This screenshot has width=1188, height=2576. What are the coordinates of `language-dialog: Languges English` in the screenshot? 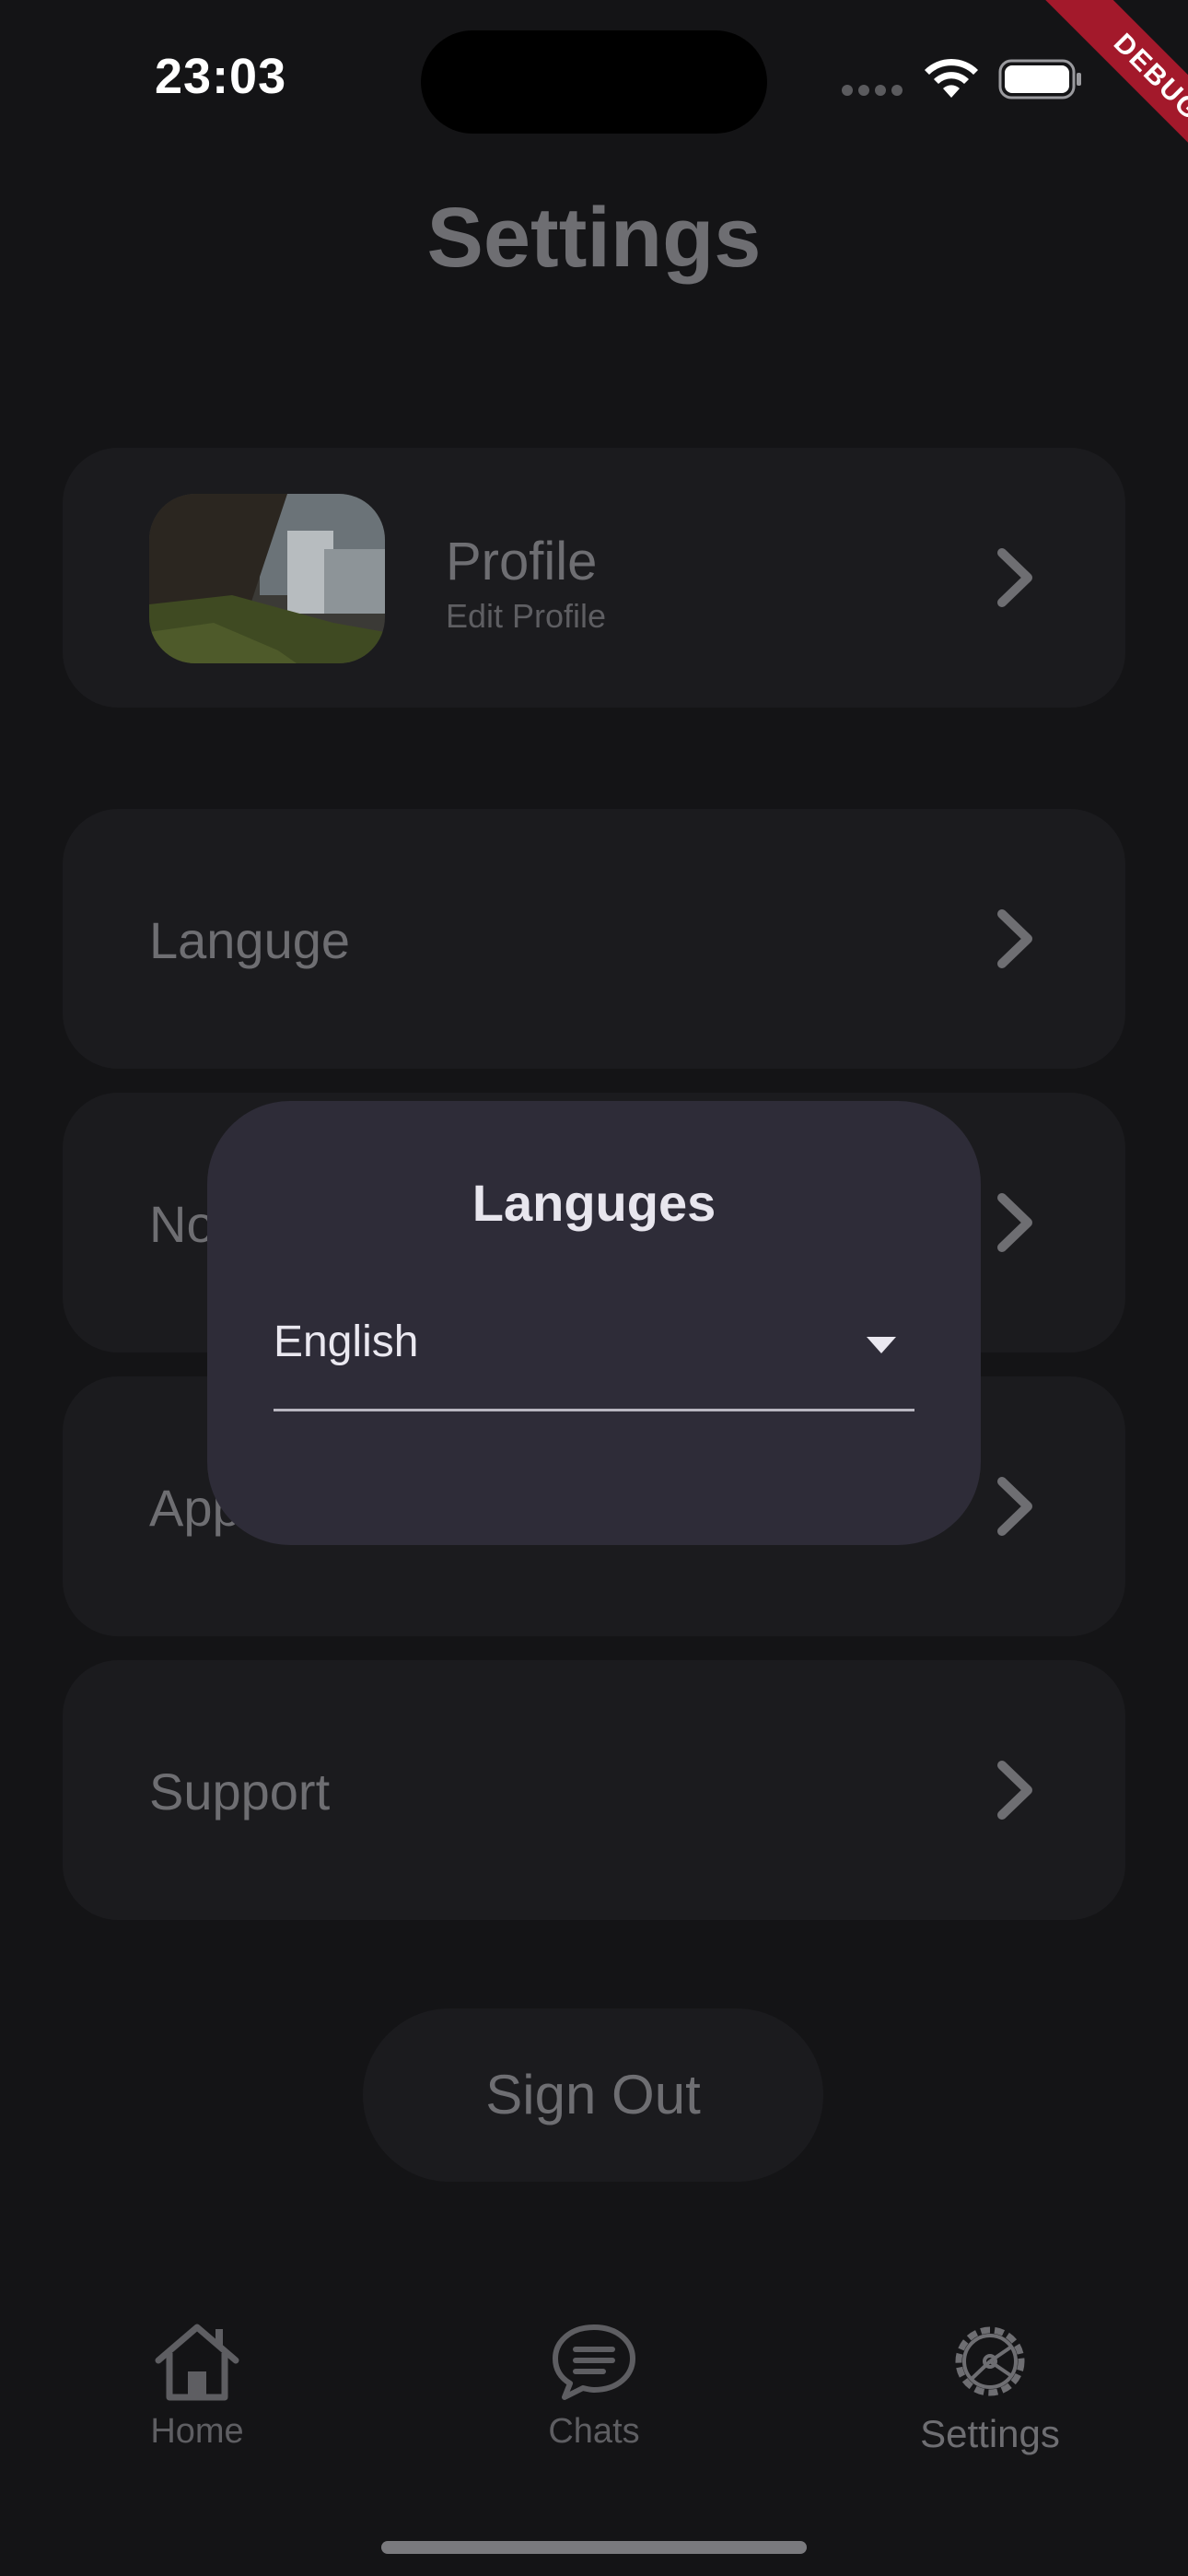 It's located at (594, 1323).